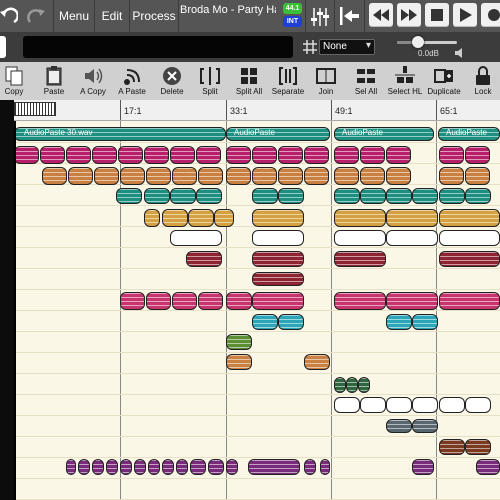  Describe the element at coordinates (444, 81) in the screenshot. I see `duplicate-button: Duplicate` at that location.